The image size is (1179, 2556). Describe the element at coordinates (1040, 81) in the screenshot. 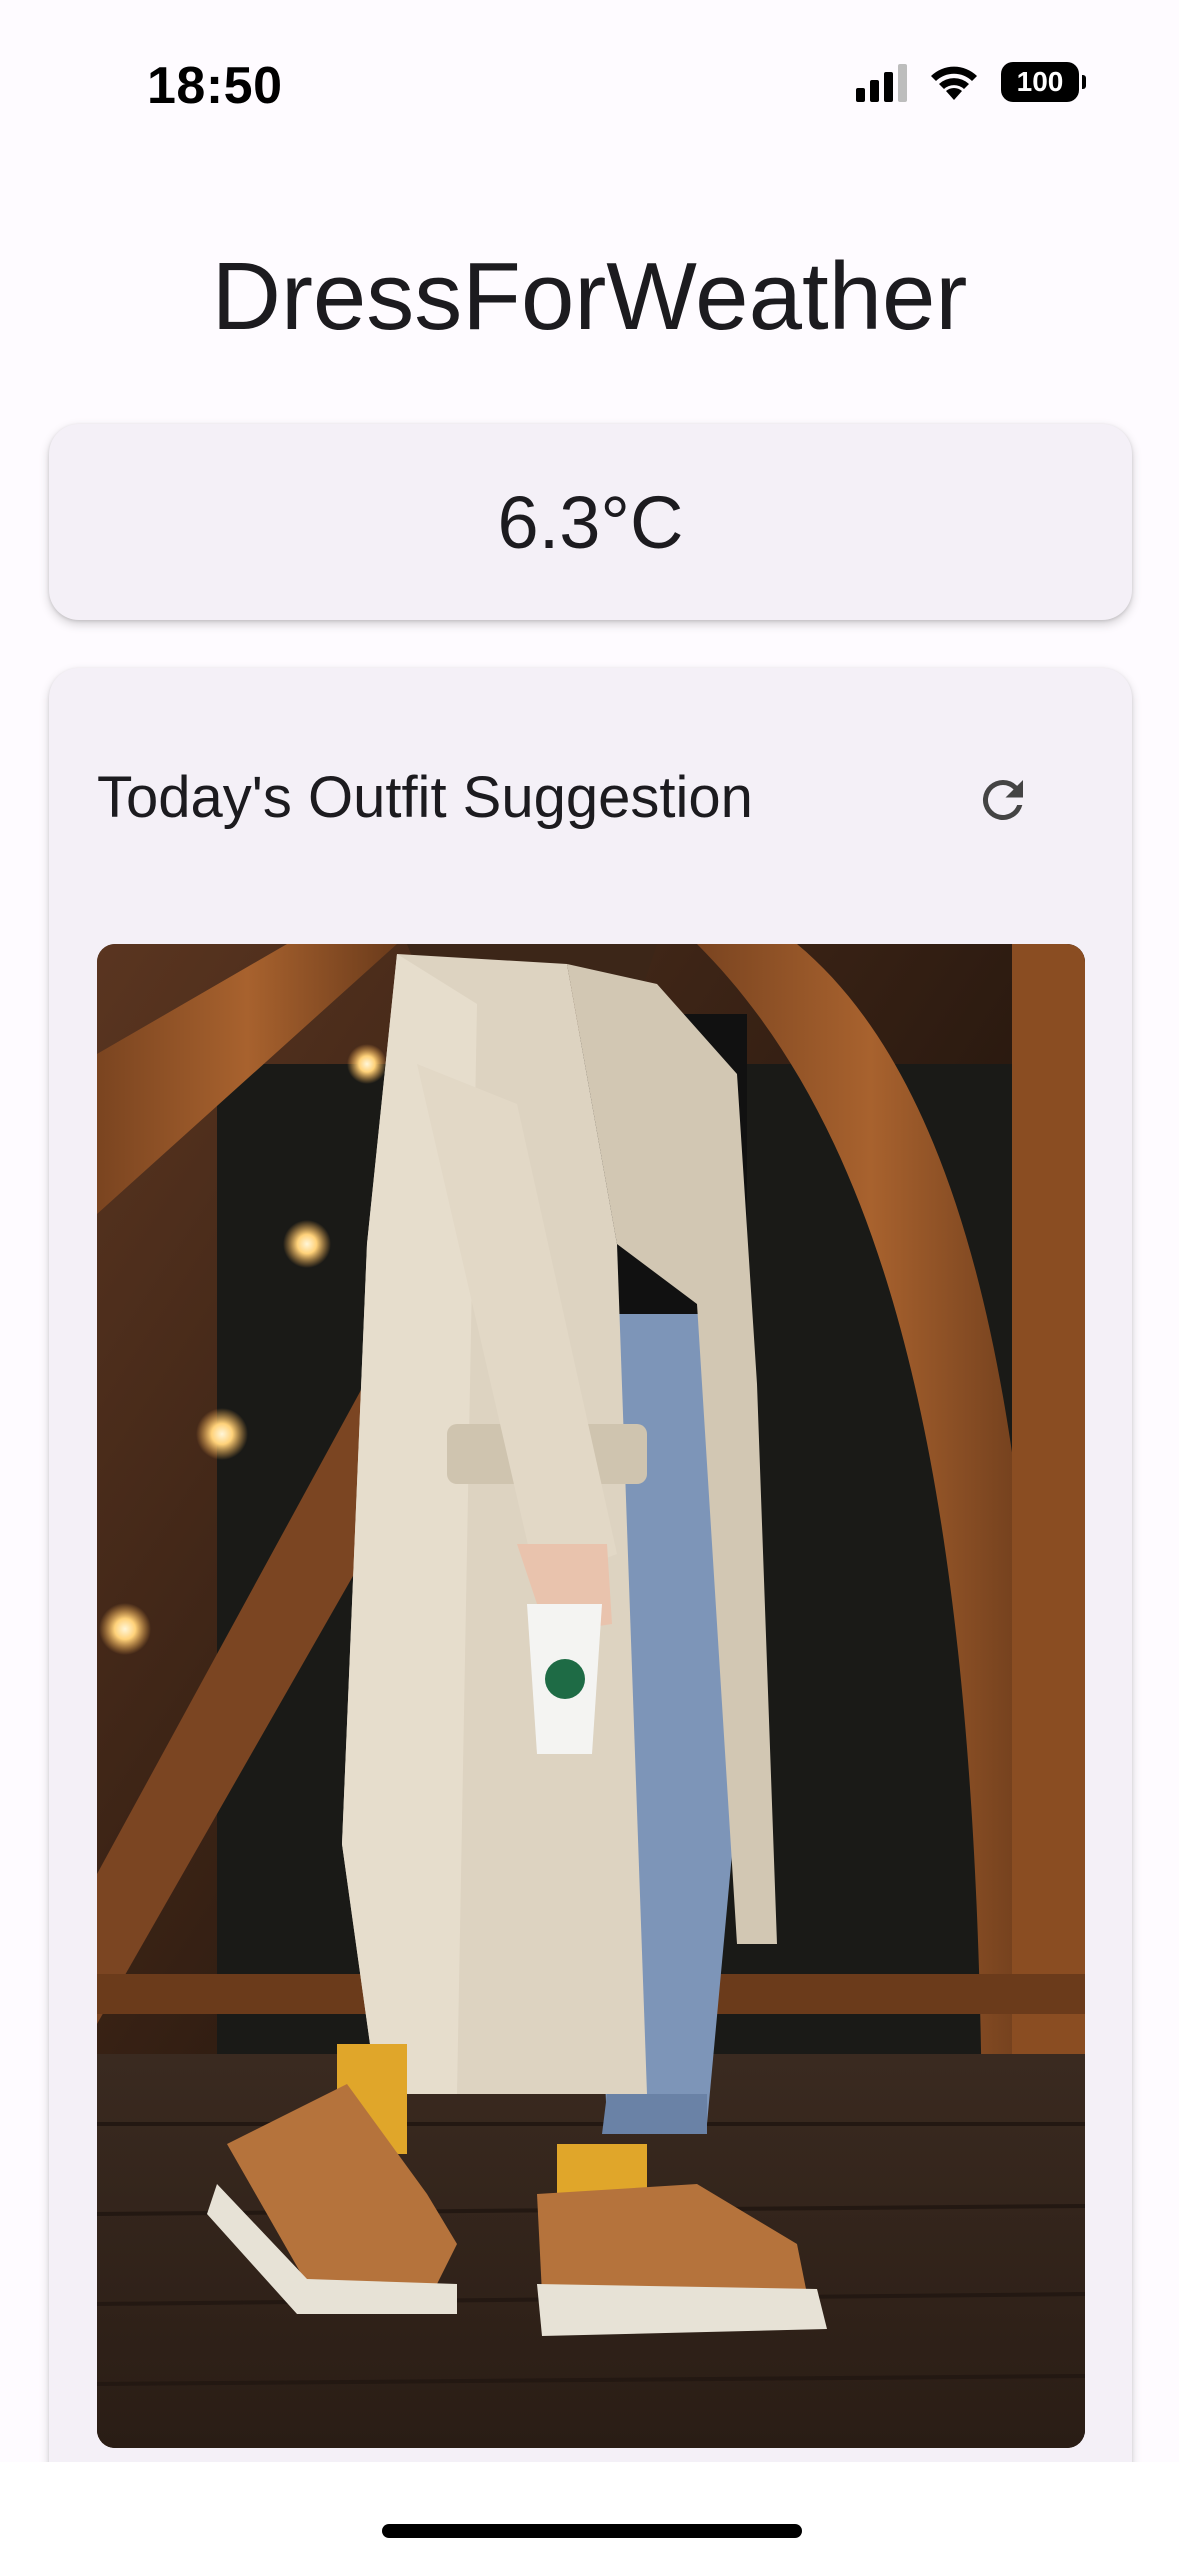

I see `battery-level: 100` at that location.